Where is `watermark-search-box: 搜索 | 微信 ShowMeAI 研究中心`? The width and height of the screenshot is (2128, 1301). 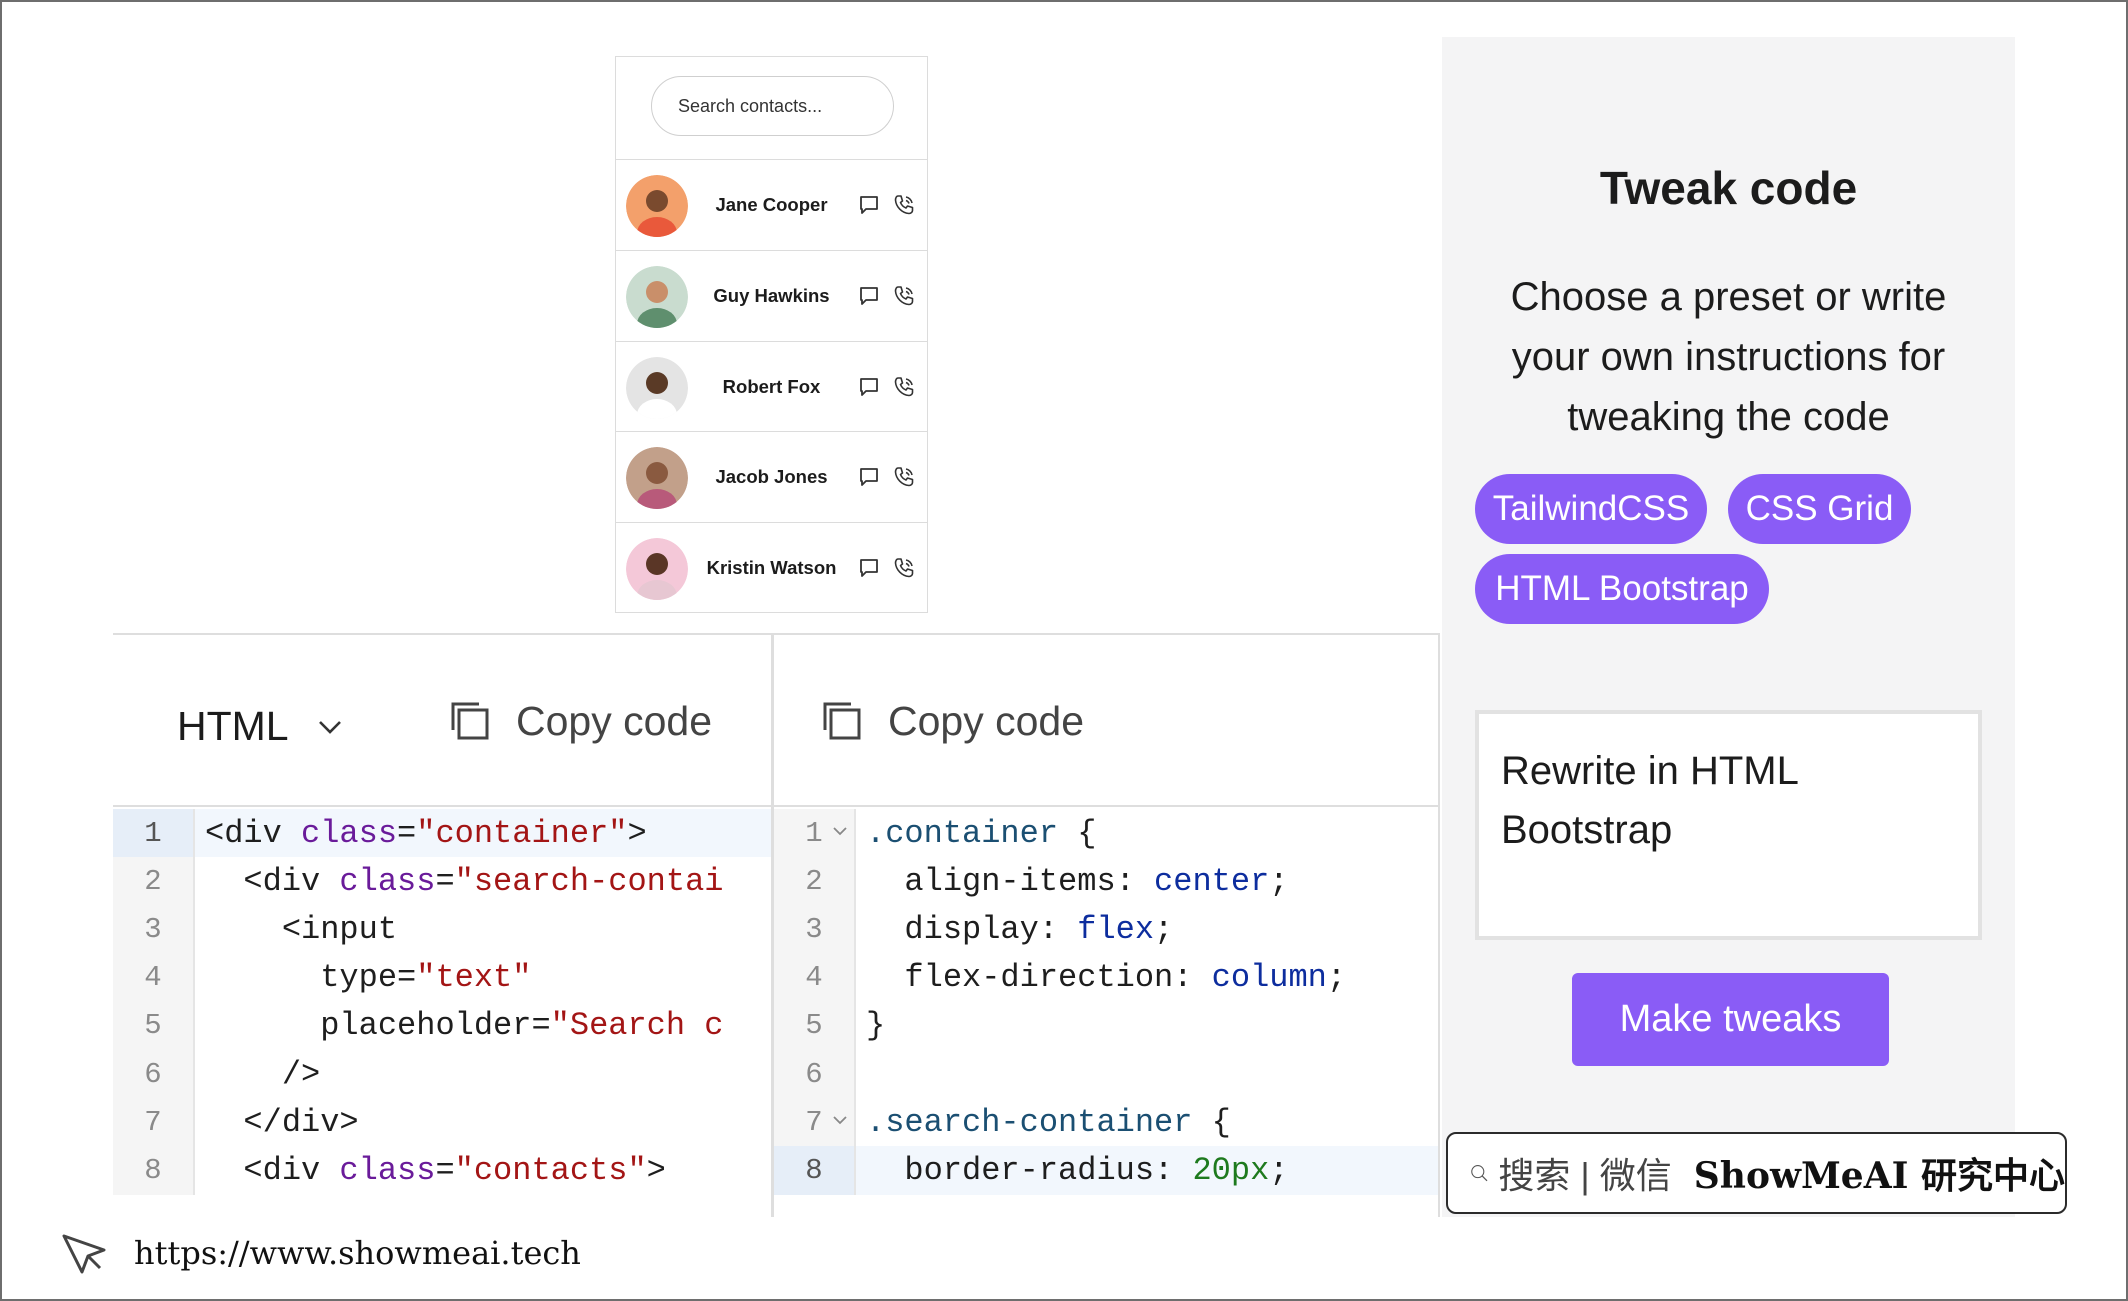 watermark-search-box: 搜索 | 微信 ShowMeAI 研究中心 is located at coordinates (1756, 1173).